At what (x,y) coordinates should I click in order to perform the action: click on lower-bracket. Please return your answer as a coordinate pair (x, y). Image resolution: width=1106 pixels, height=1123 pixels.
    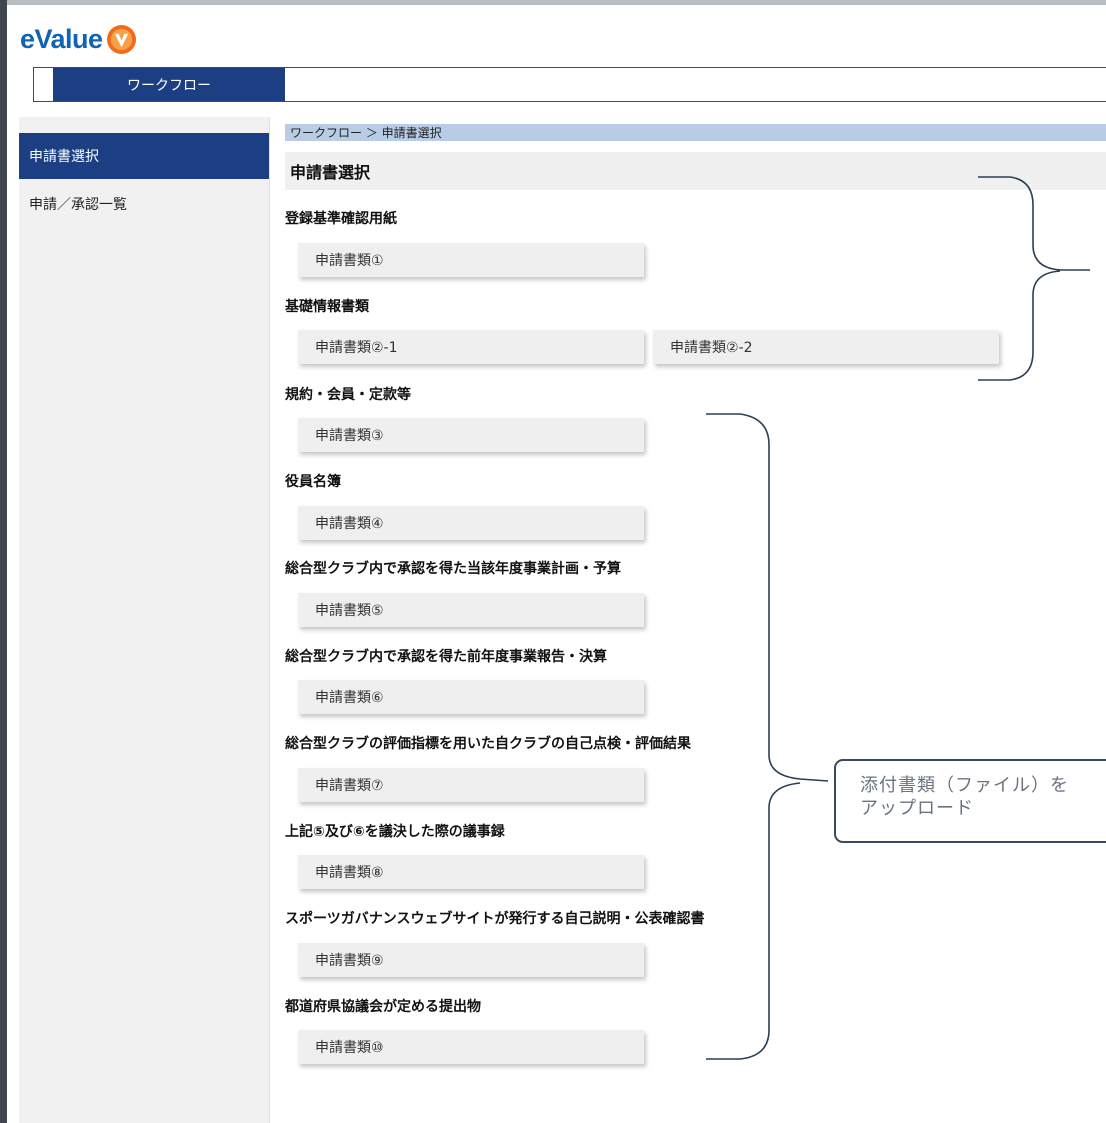
    Looking at the image, I should click on (767, 736).